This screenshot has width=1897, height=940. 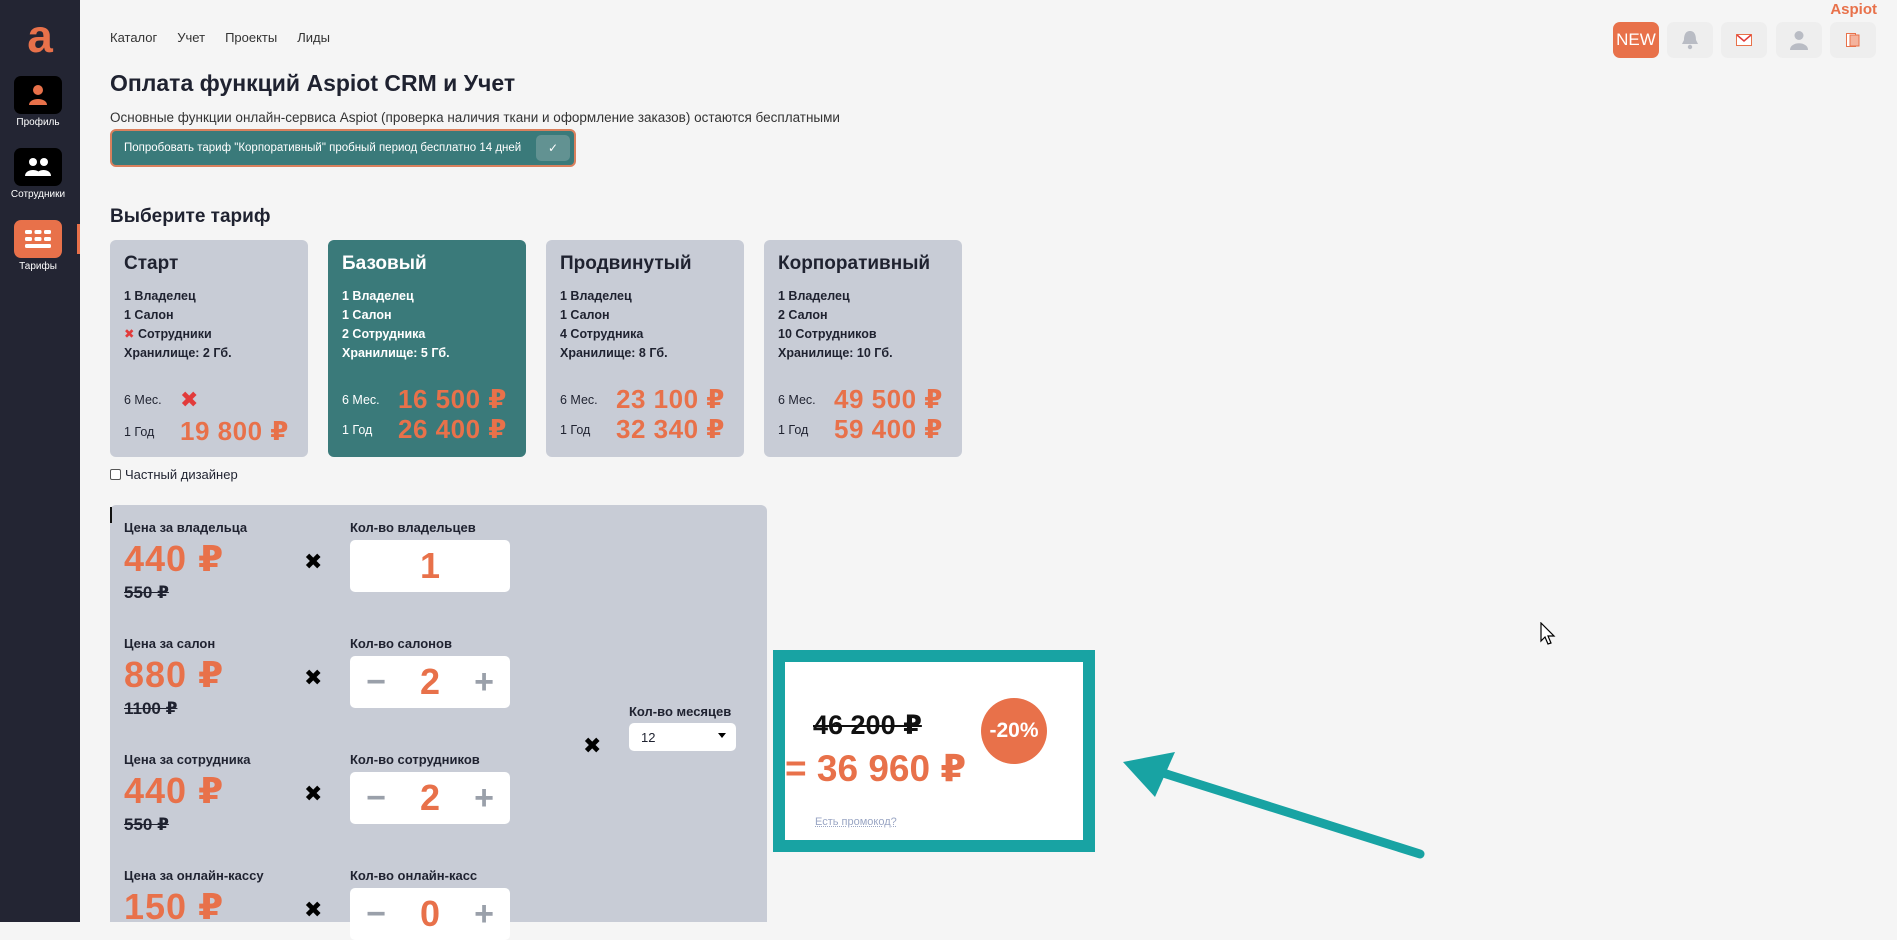 I want to click on private-designer-label: Частный дизайнер, so click(x=181, y=474).